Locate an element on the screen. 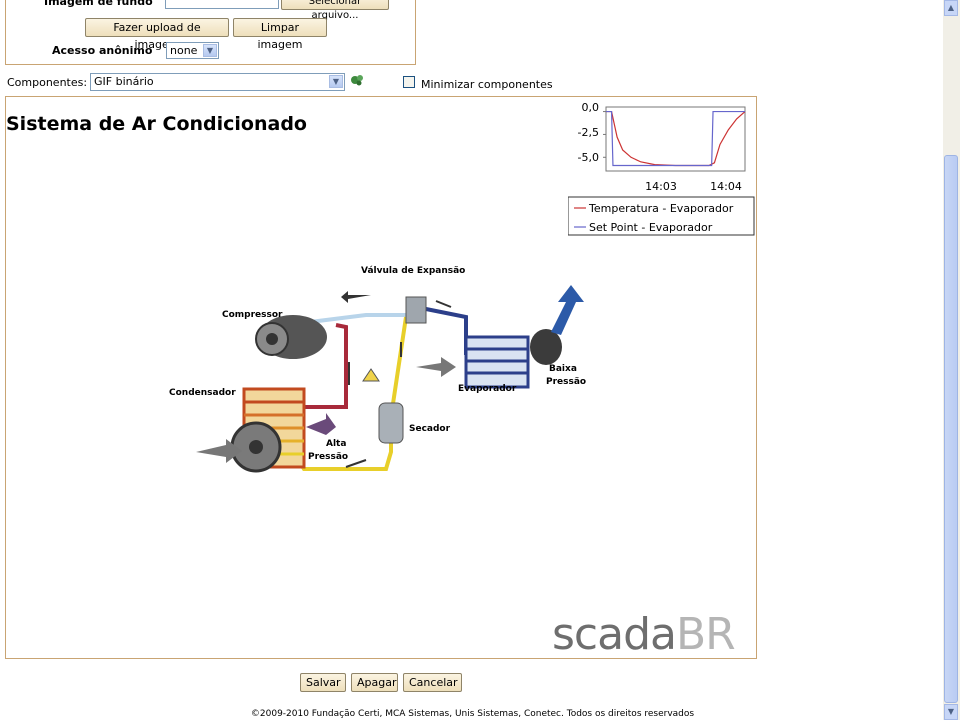  x-tick-label: 14:03 is located at coordinates (661, 186).